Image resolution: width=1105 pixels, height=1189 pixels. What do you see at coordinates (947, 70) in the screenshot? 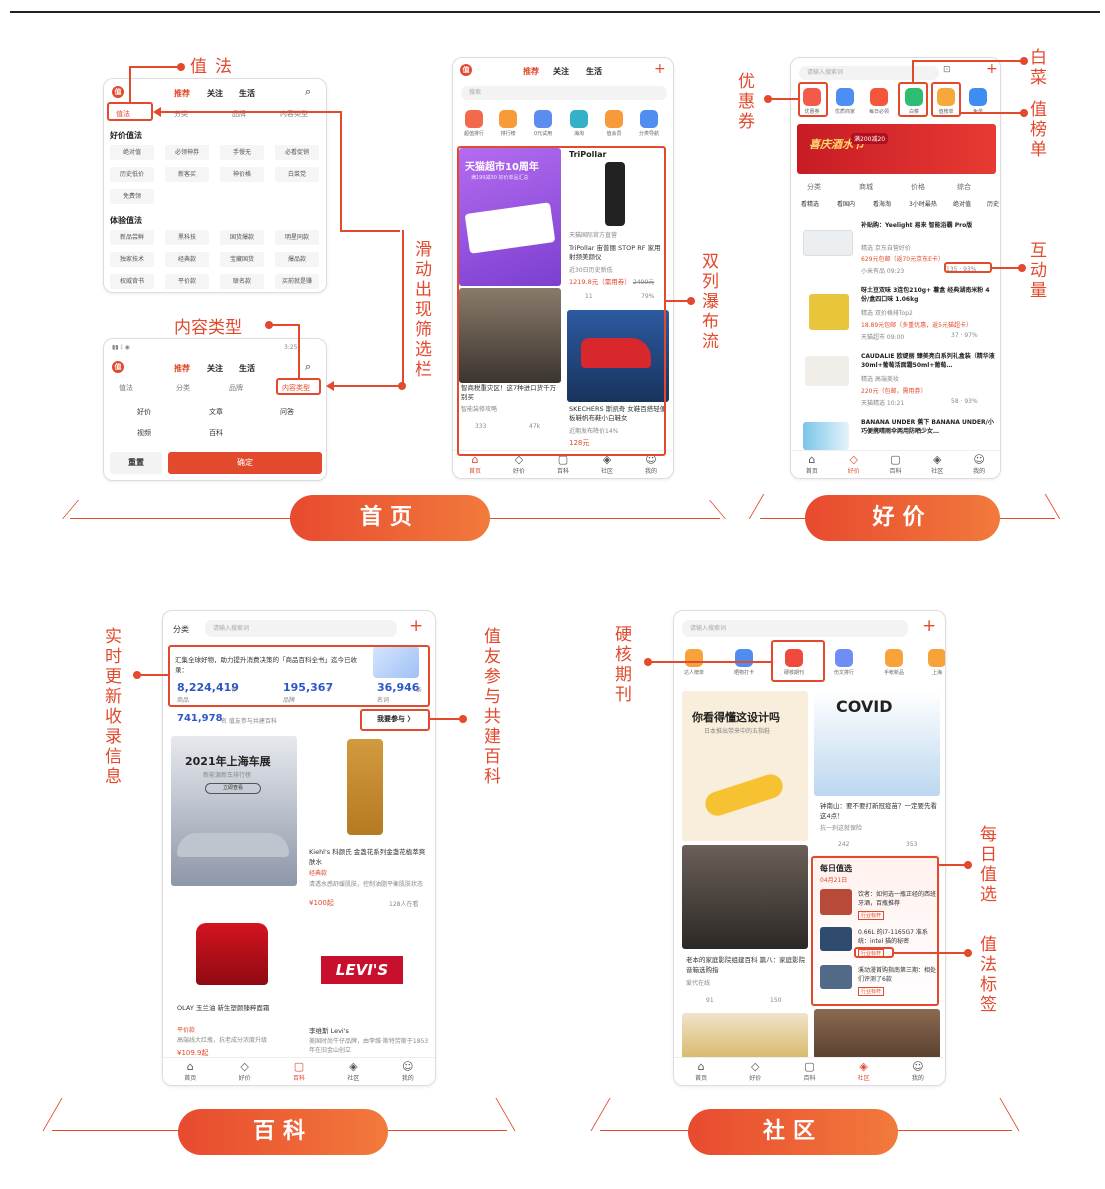
I see `scan-icon: ⊡` at bounding box center [947, 70].